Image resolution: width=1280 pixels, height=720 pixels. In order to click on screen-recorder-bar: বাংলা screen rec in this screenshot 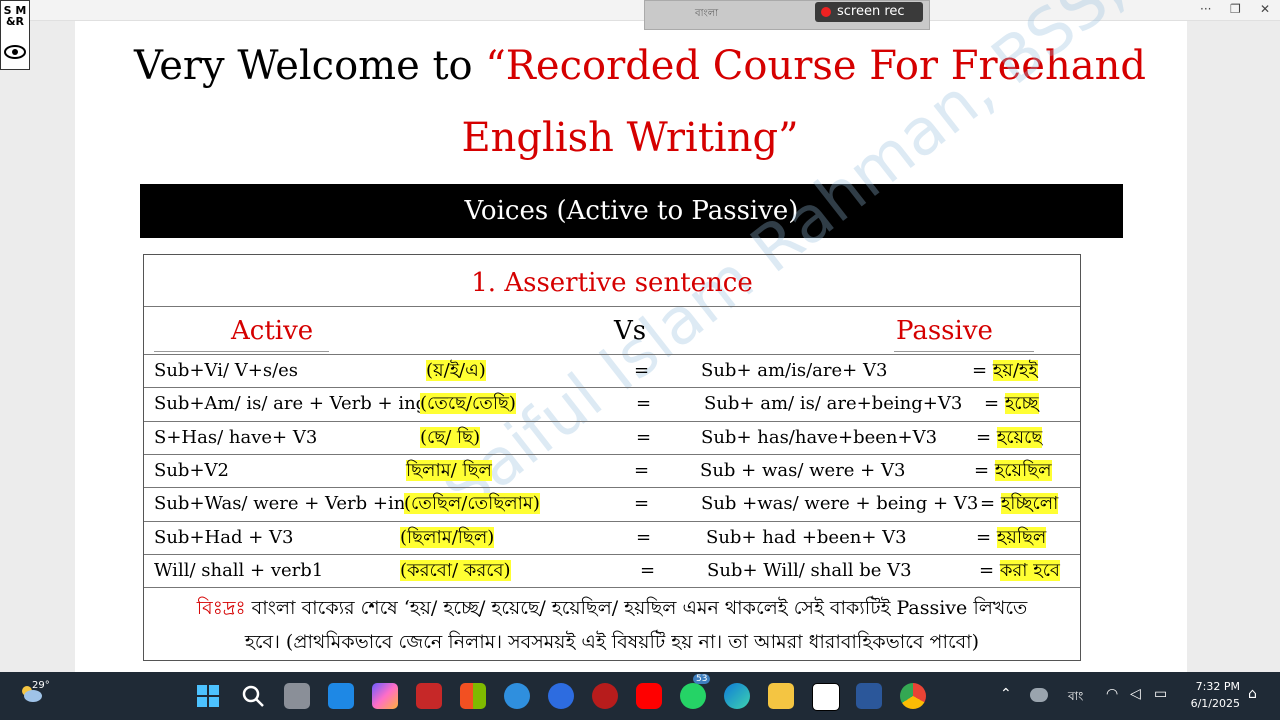, I will do `click(787, 15)`.